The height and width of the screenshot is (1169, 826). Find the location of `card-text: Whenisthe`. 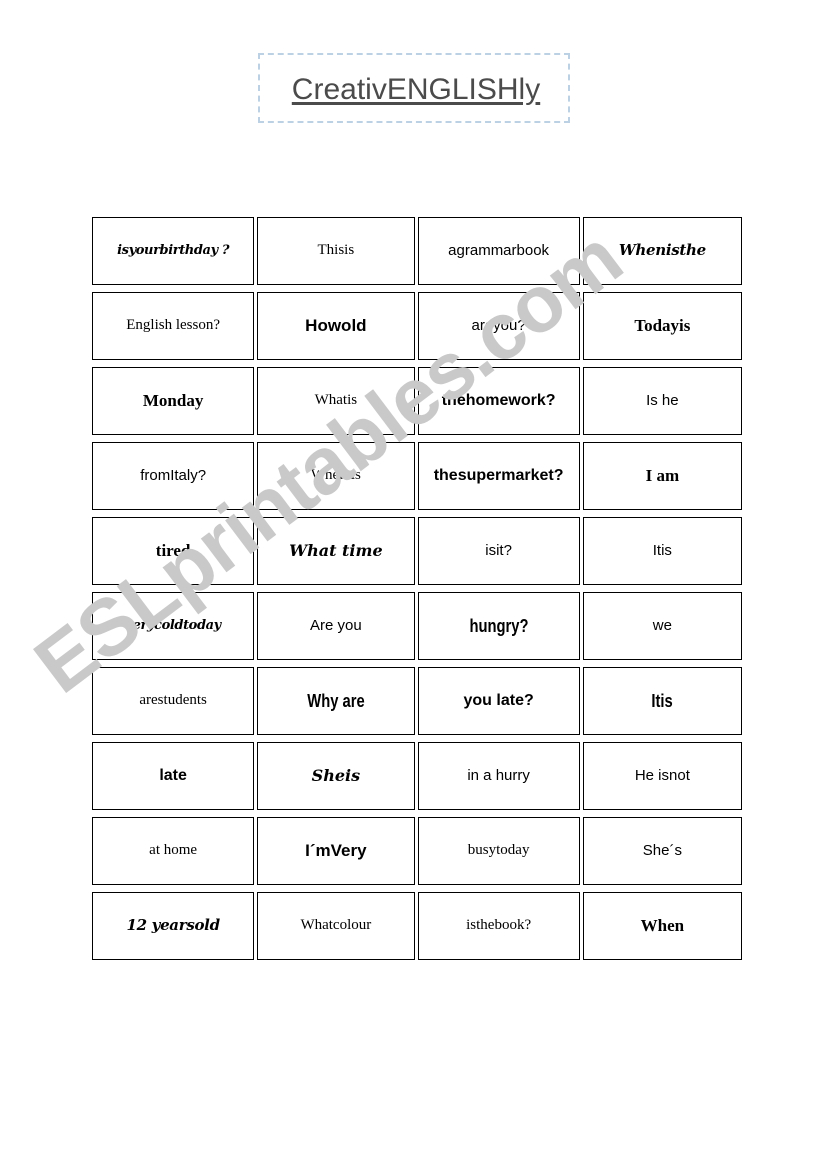

card-text: Whenisthe is located at coordinates (662, 250).